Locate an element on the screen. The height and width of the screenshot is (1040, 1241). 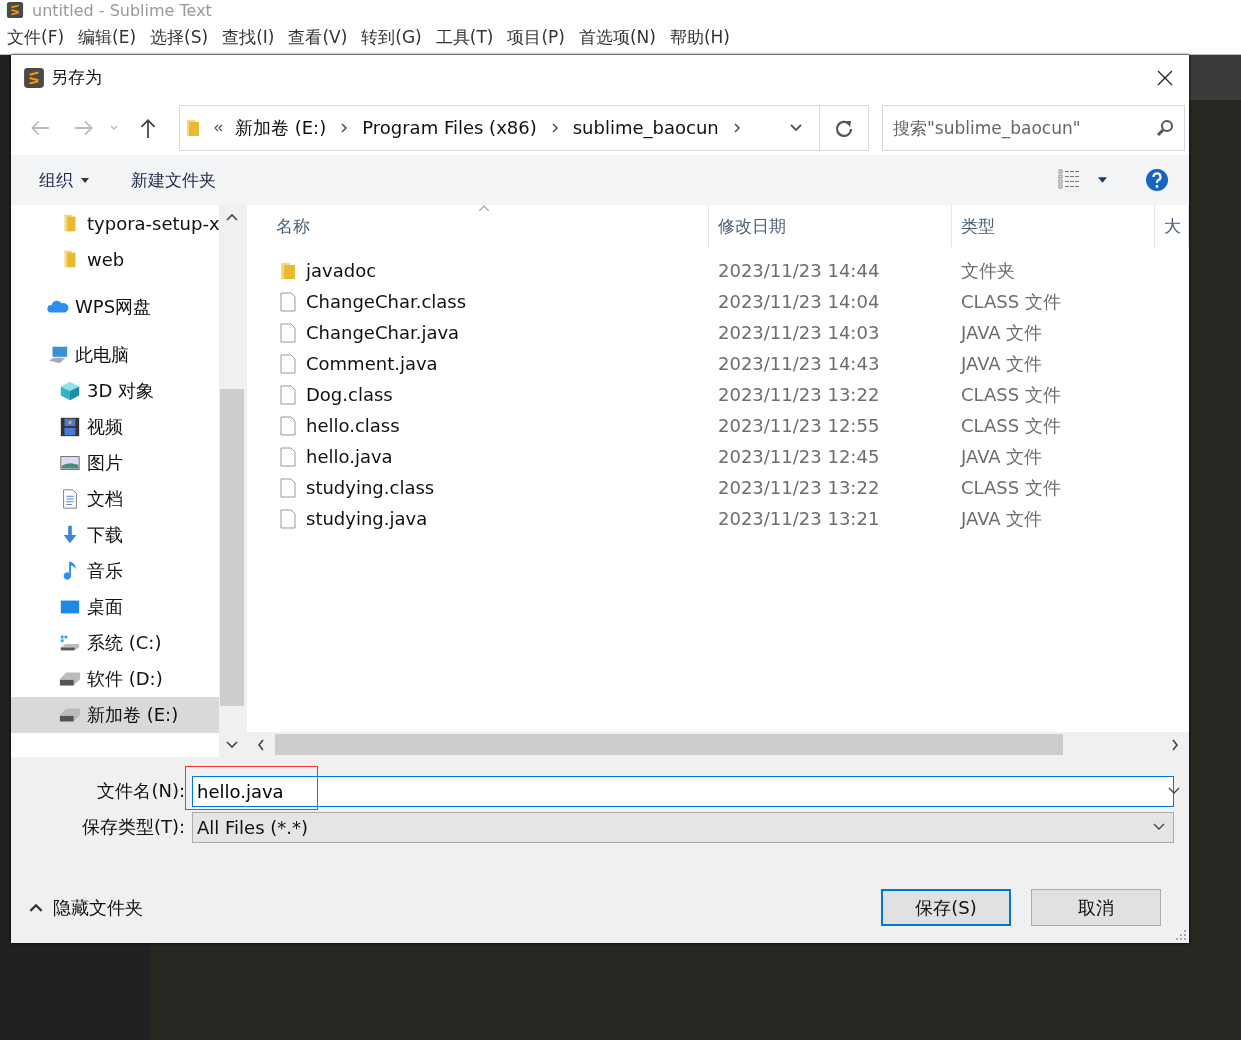
file-row: hello.class 2023/11/23 12:55 CLASS 文件 is located at coordinates (718, 425).